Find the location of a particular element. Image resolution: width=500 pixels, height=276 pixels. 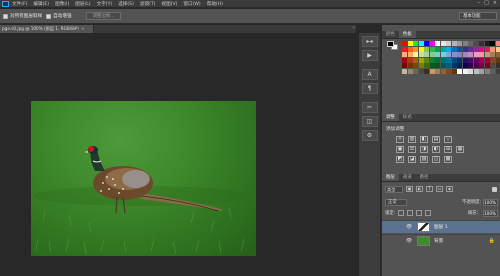

auto-enhance-checkbox is located at coordinates (49, 16).